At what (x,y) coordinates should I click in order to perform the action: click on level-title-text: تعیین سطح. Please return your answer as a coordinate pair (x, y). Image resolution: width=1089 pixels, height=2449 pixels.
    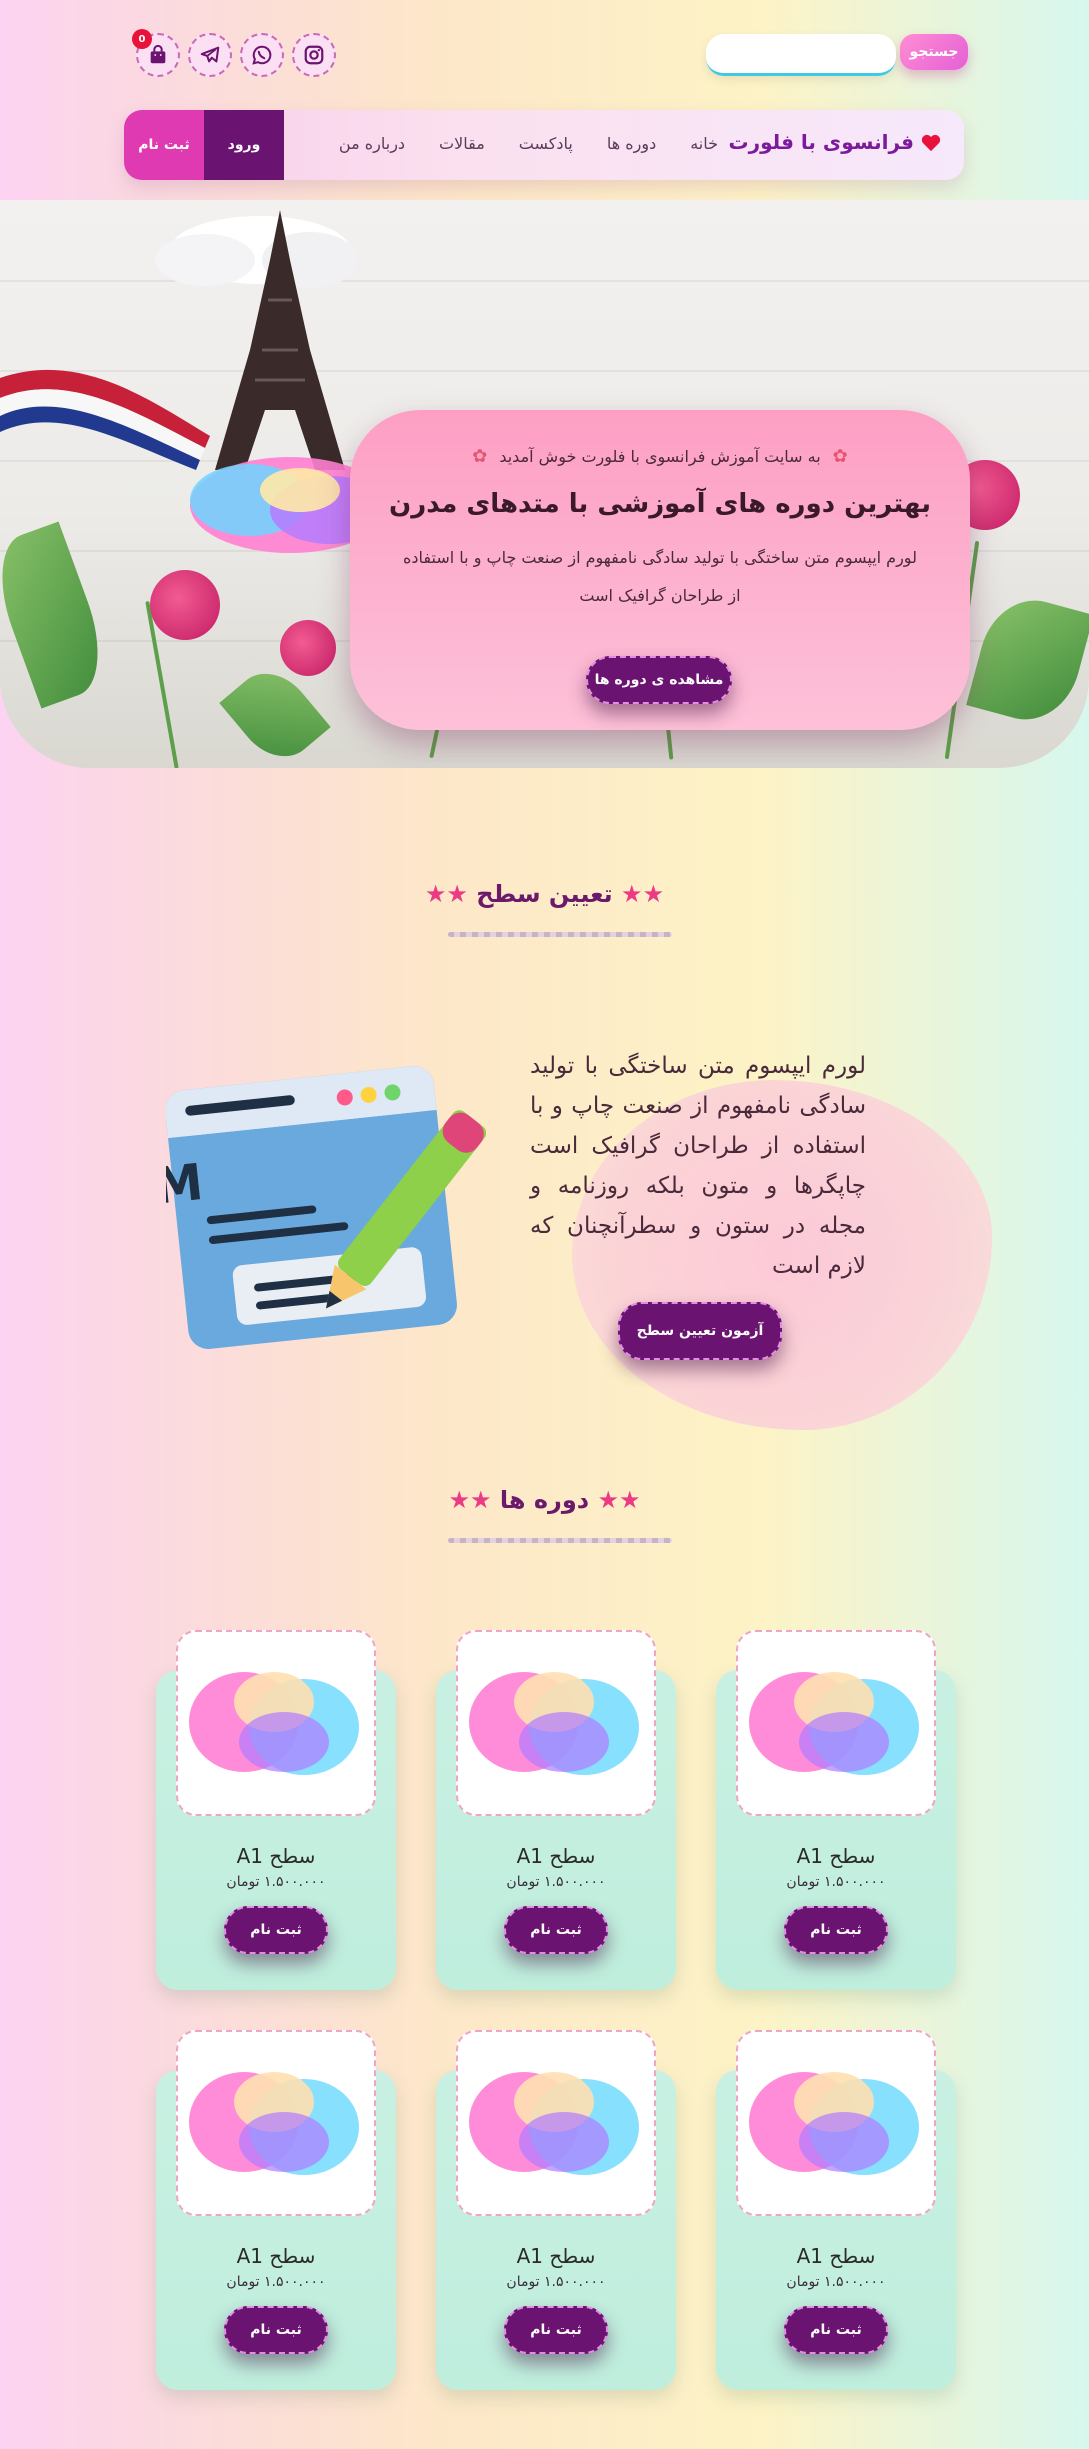
    Looking at the image, I should click on (544, 894).